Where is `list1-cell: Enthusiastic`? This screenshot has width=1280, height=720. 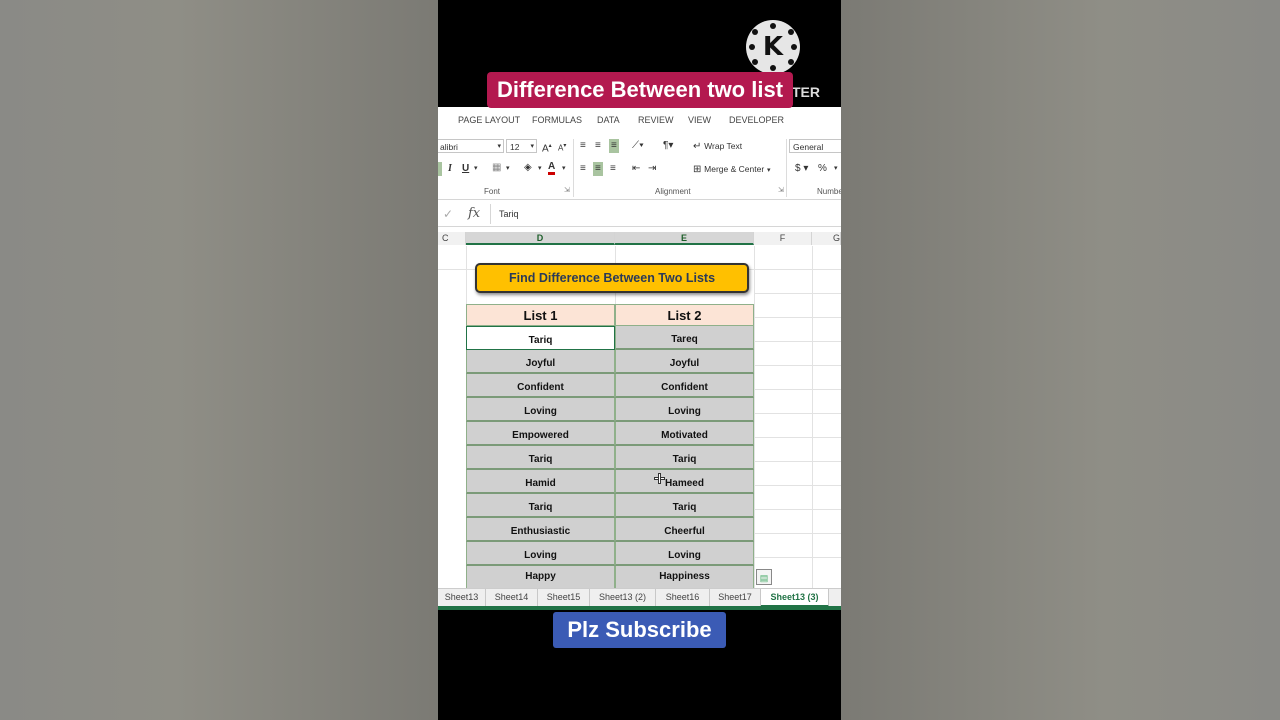 list1-cell: Enthusiastic is located at coordinates (540, 530).